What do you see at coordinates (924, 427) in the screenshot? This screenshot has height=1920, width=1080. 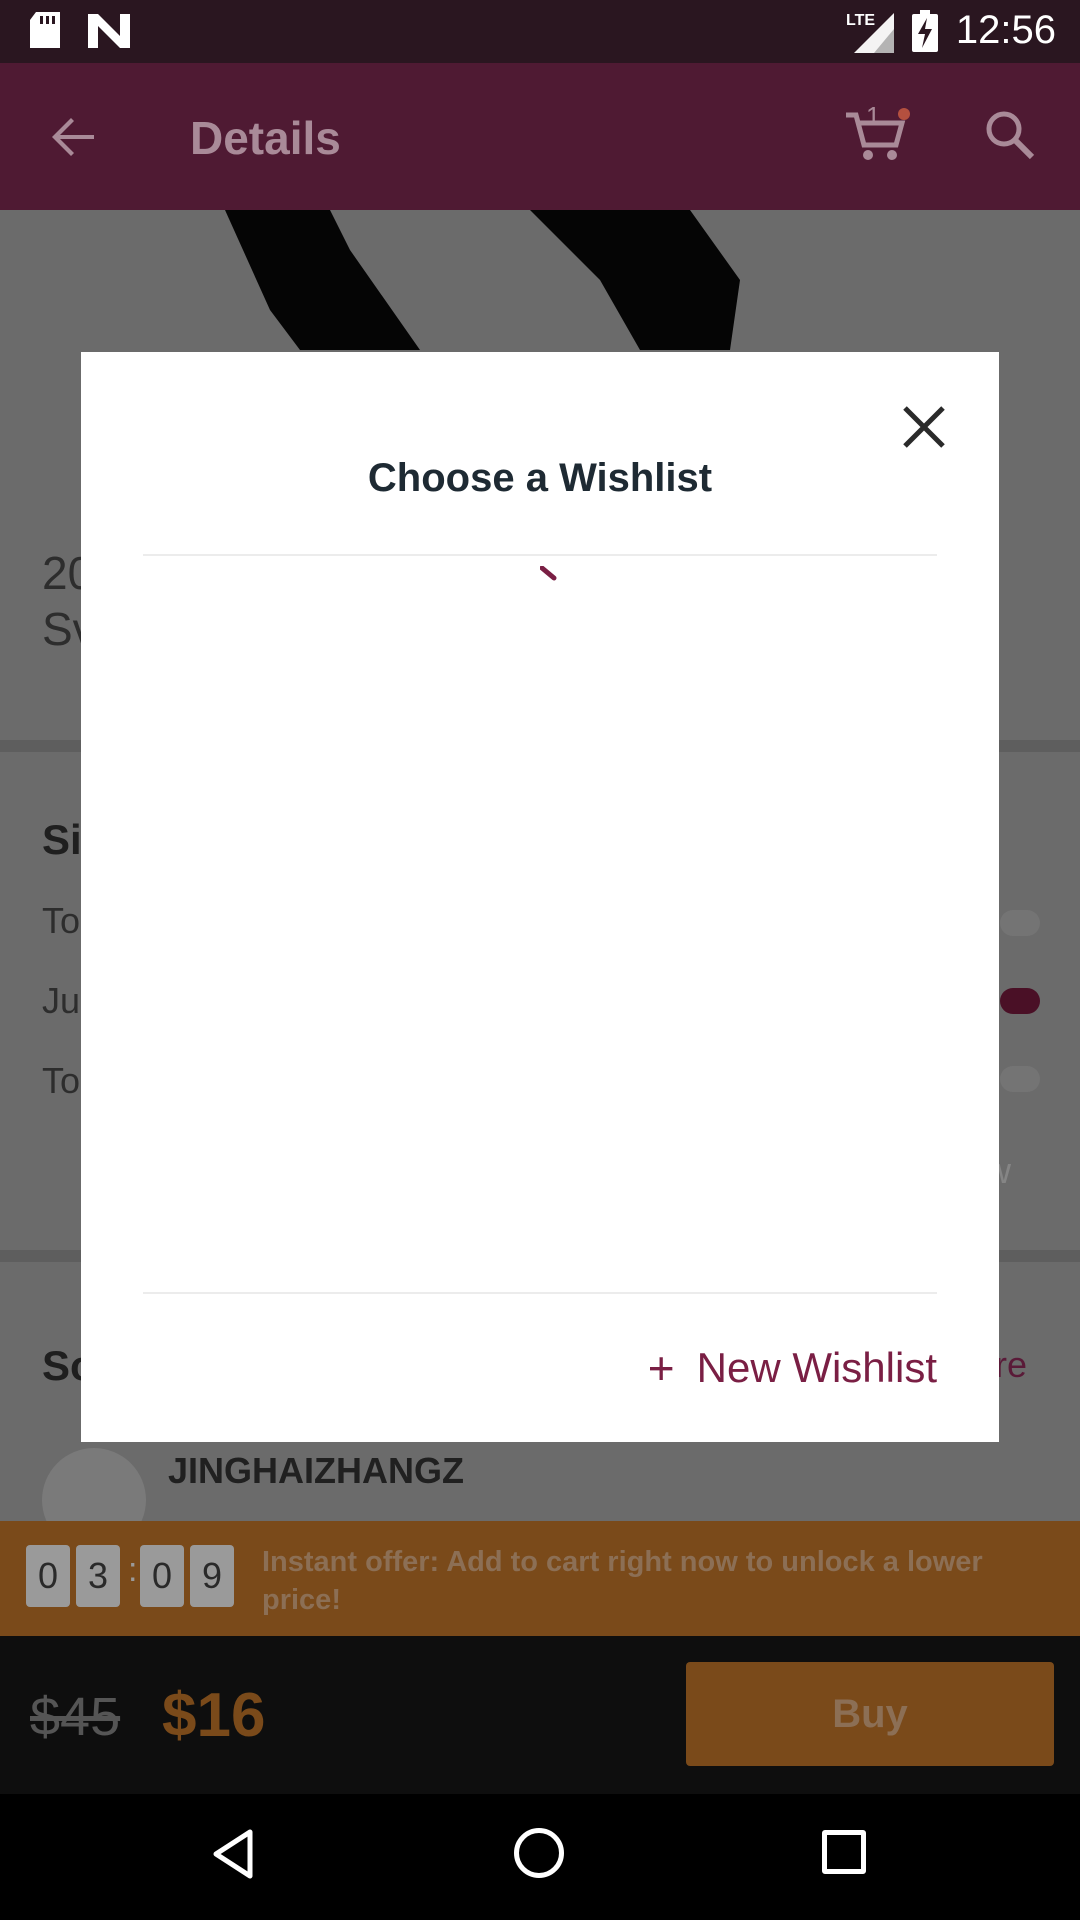 I see `close-icon` at bounding box center [924, 427].